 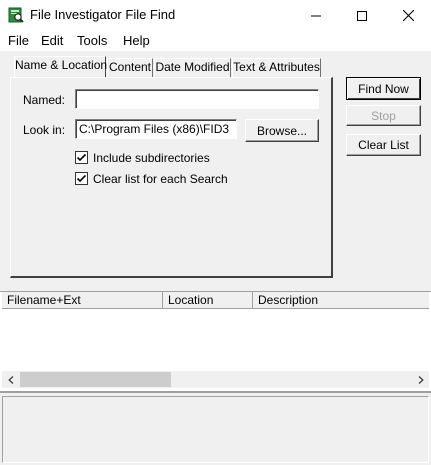 I want to click on column-header-filename: Filename+Ext, so click(x=82, y=300).